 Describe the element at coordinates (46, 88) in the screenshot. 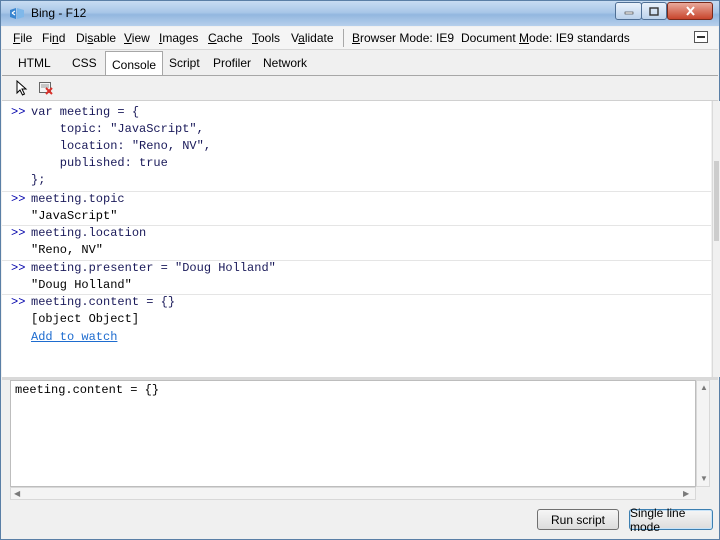

I see `clear-console-icon` at that location.